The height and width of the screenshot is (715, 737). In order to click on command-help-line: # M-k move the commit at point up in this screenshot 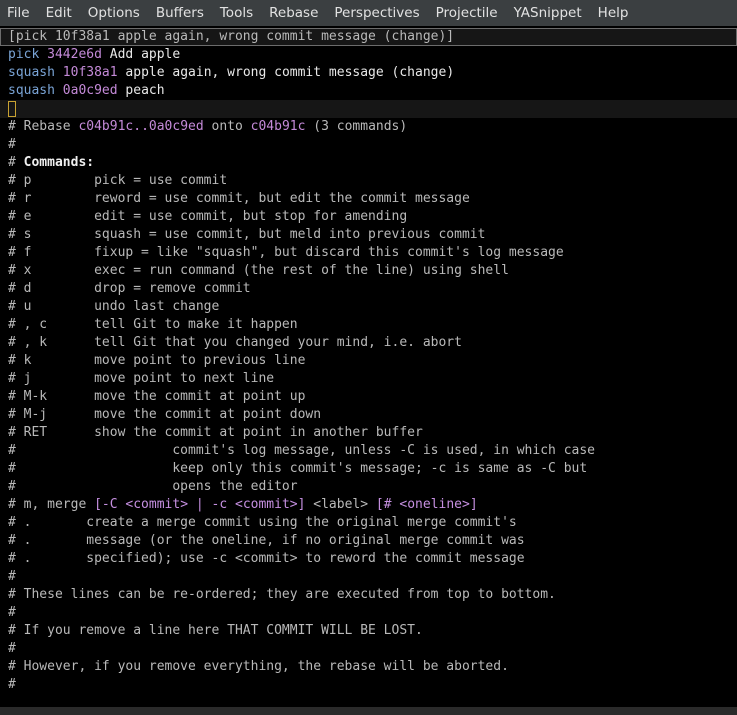, I will do `click(157, 396)`.